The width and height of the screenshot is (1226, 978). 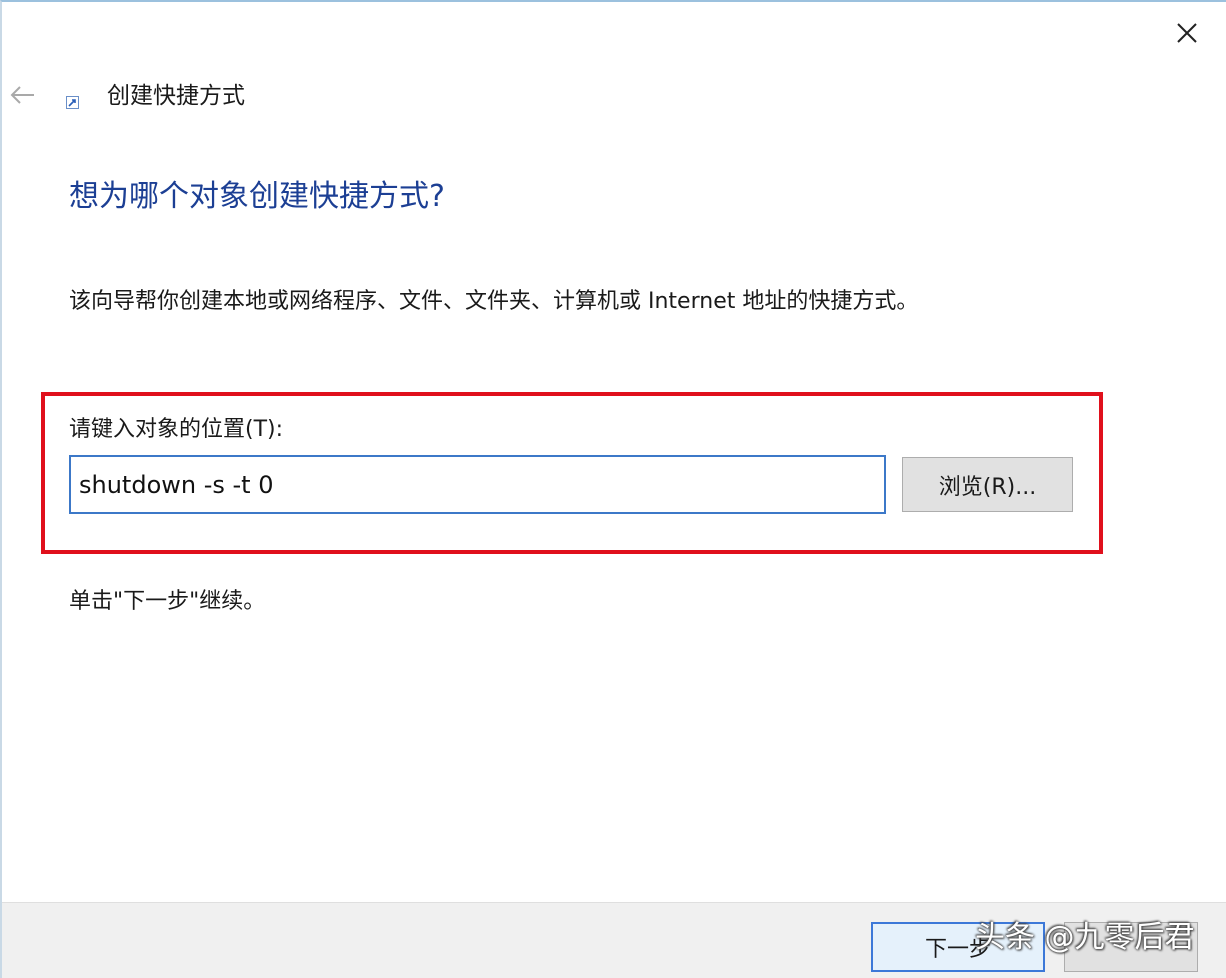 I want to click on location-label: 请键入对象的位置(T):, so click(x=176, y=429).